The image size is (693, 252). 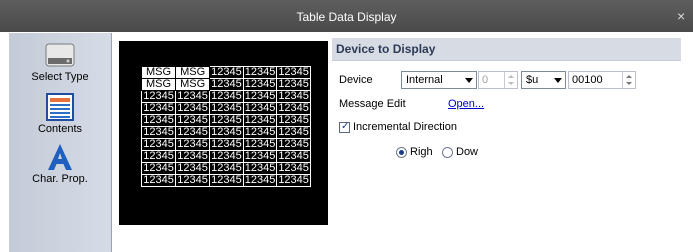 What do you see at coordinates (467, 152) in the screenshot?
I see `direction-down-label: Dow` at bounding box center [467, 152].